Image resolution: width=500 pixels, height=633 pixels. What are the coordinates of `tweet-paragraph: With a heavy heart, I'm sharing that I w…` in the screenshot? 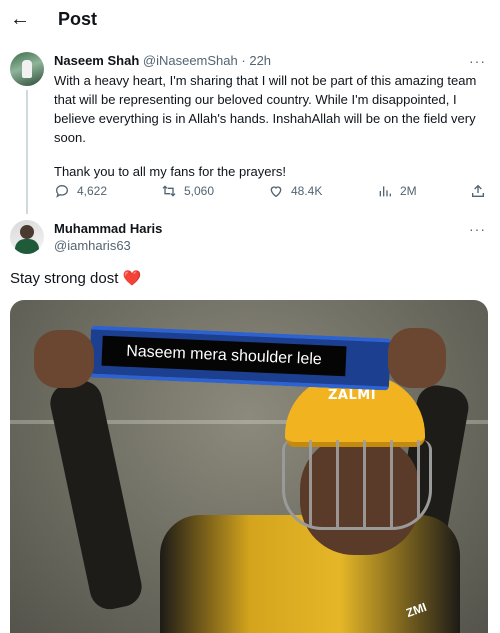 It's located at (265, 109).